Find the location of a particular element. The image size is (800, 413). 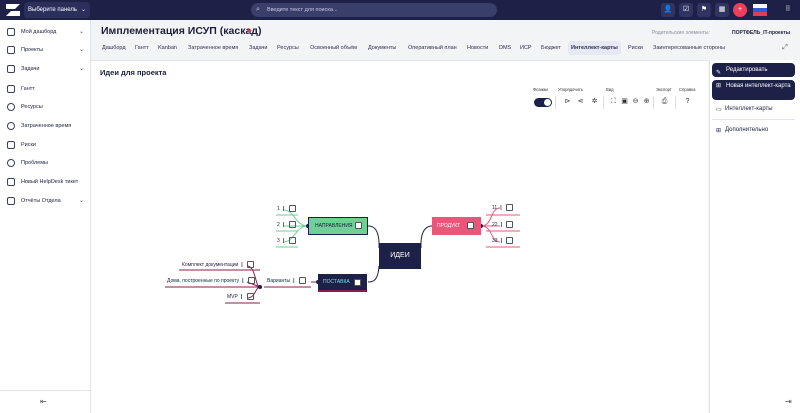

apps-grid-icon: ⠿ is located at coordinates (788, 10).